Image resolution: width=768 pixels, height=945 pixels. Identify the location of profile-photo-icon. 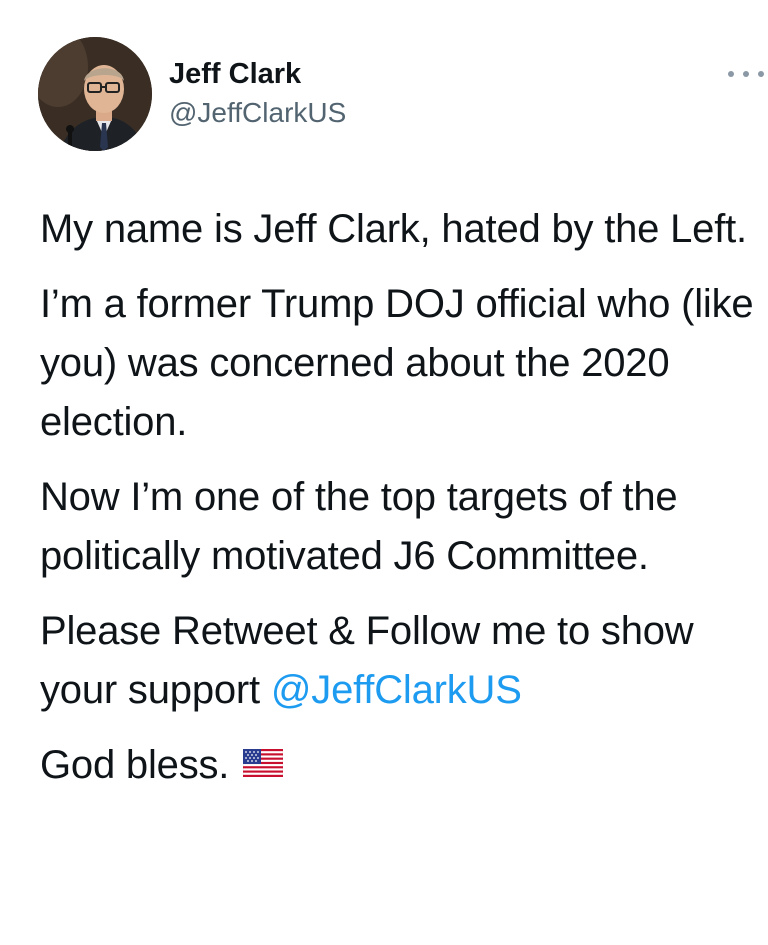
(95, 94).